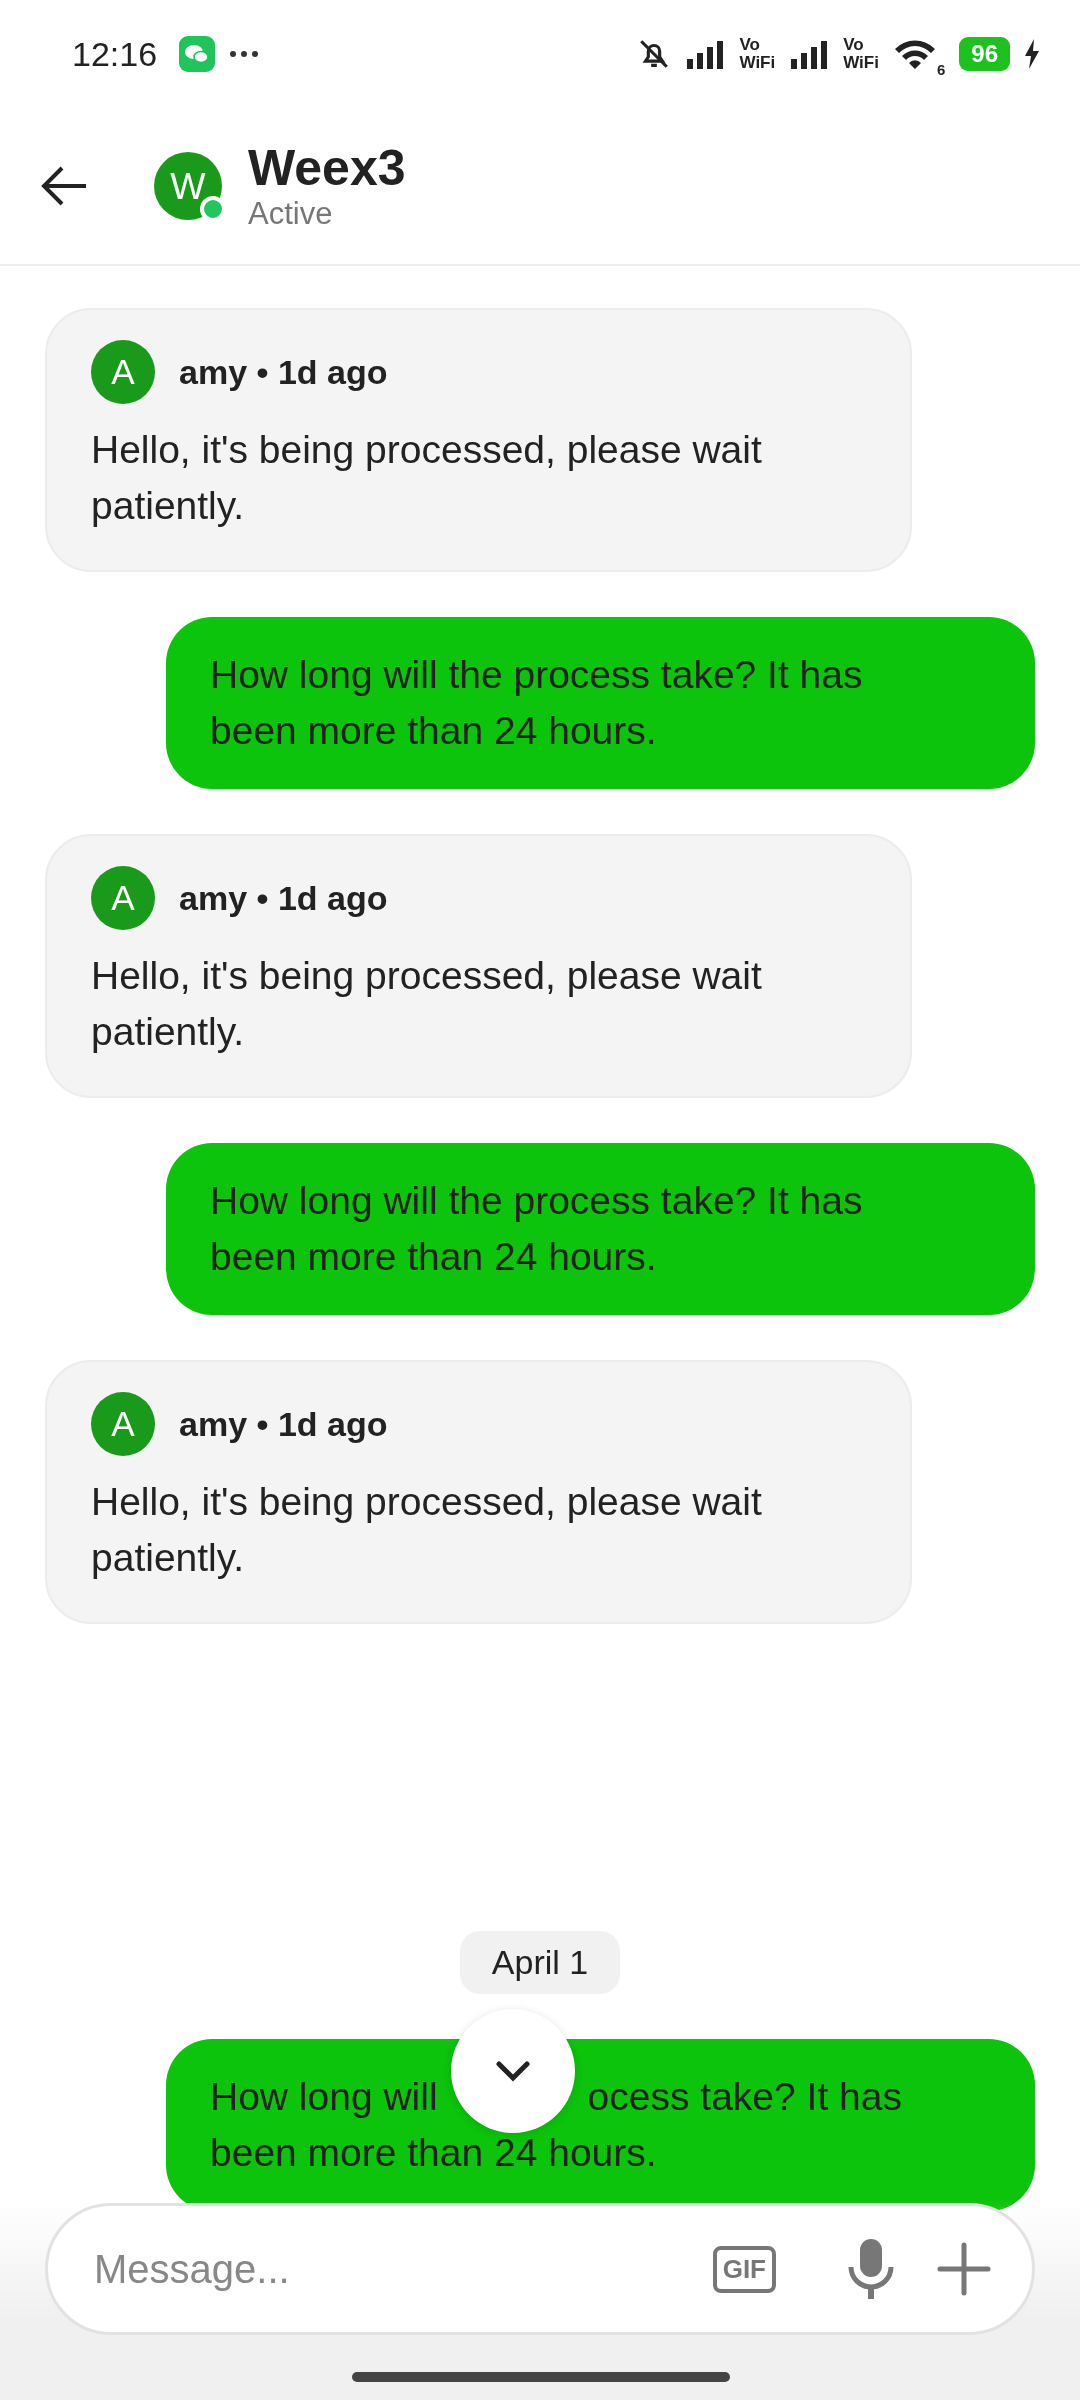 The height and width of the screenshot is (2400, 1080). I want to click on message-text: been more than 24 hours., so click(433, 2153).